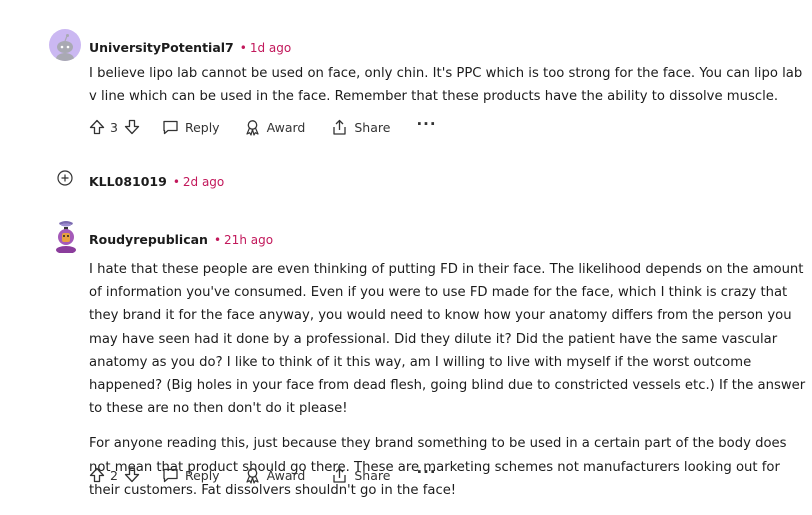  I want to click on comment-meta: UniversityPotential7 • 1d ago, so click(190, 46).